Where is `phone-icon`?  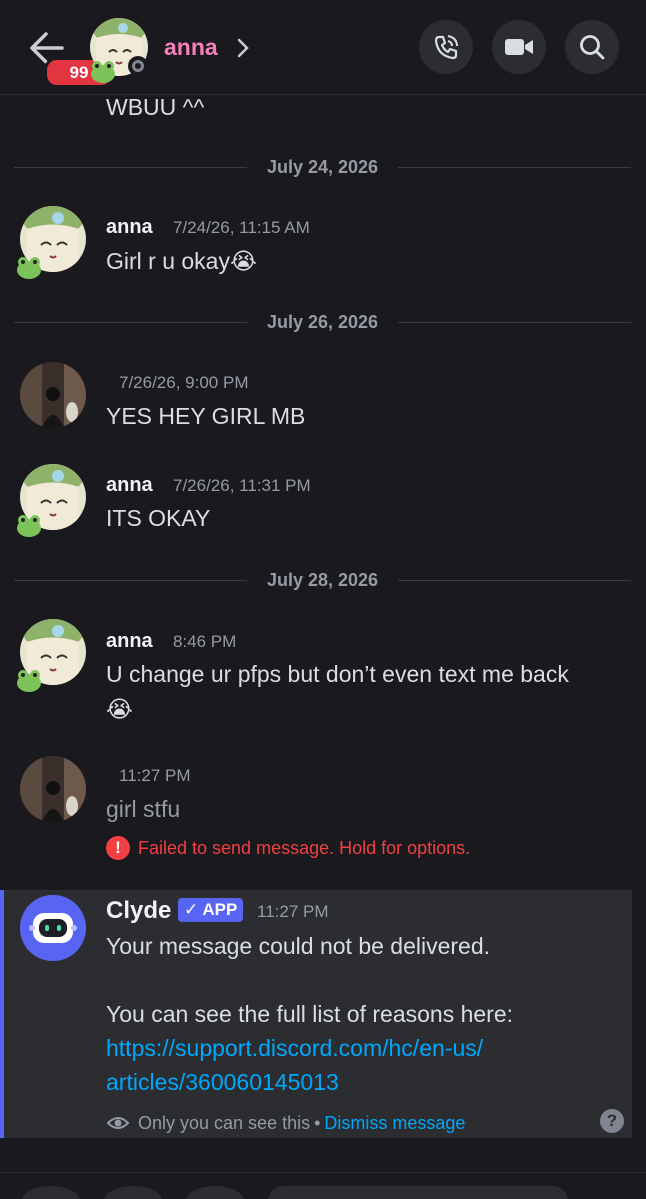
phone-icon is located at coordinates (446, 47).